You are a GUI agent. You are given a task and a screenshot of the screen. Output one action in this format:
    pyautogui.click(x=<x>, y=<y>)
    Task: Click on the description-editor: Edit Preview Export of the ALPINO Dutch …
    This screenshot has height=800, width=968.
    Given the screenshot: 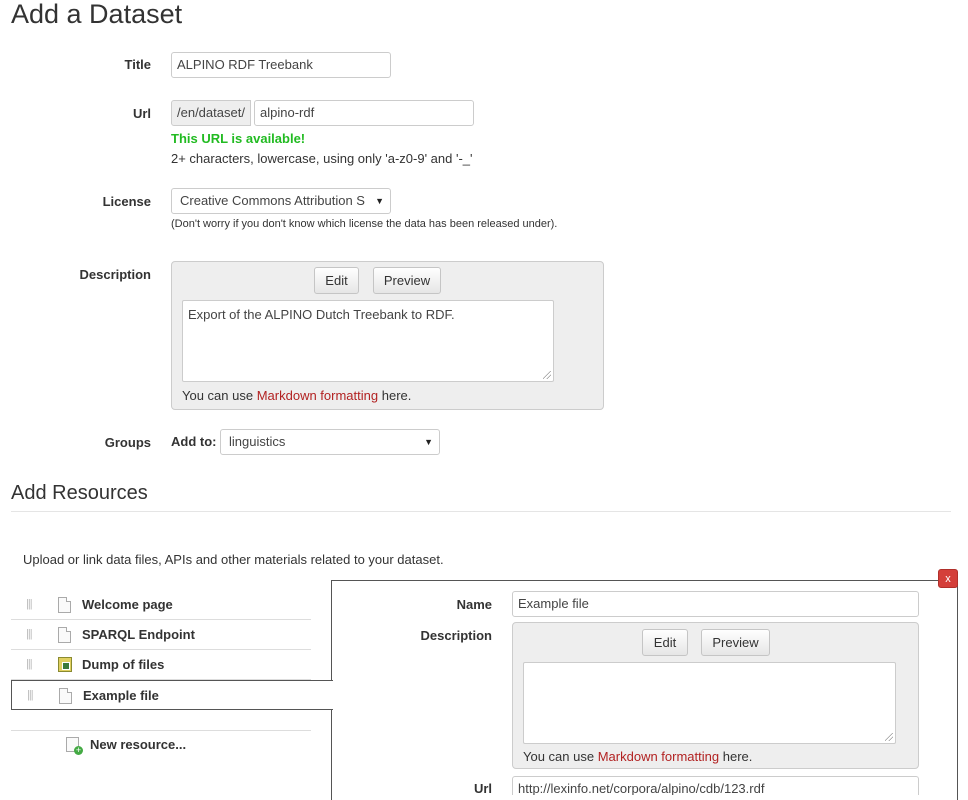 What is the action you would take?
    pyautogui.click(x=387, y=335)
    